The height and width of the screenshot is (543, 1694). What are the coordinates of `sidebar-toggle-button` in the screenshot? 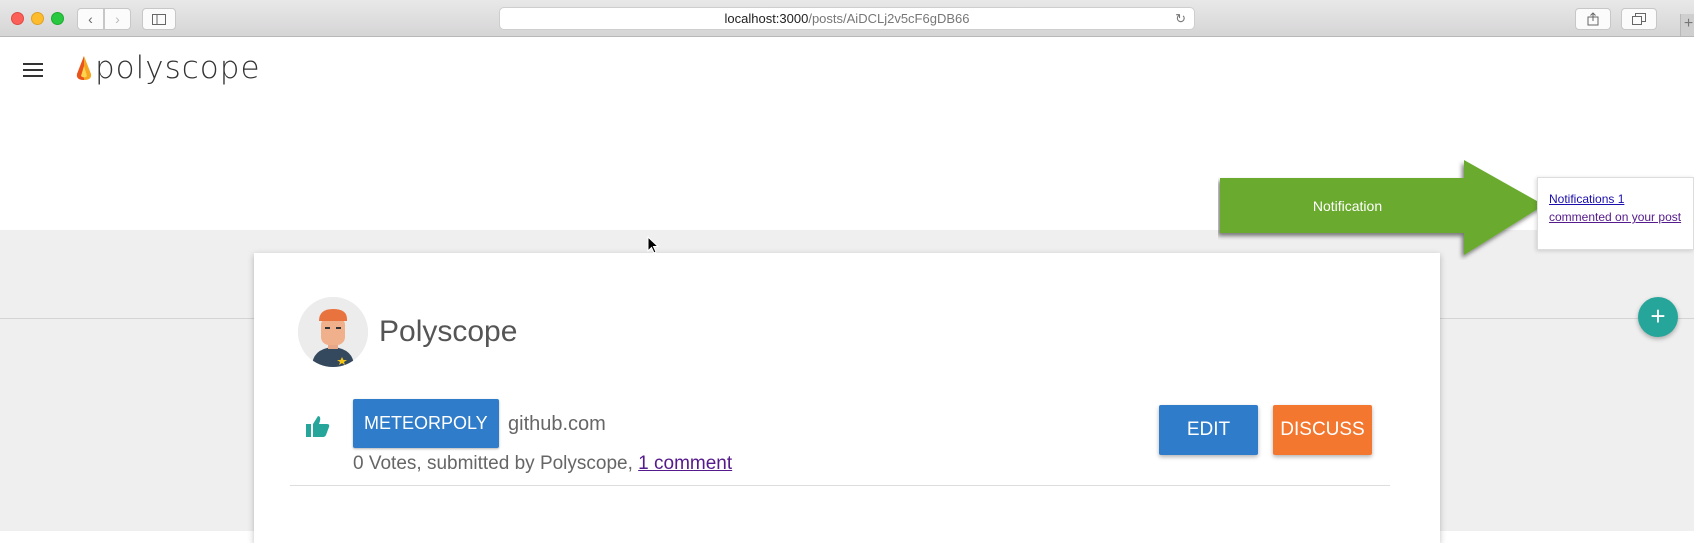 It's located at (159, 19).